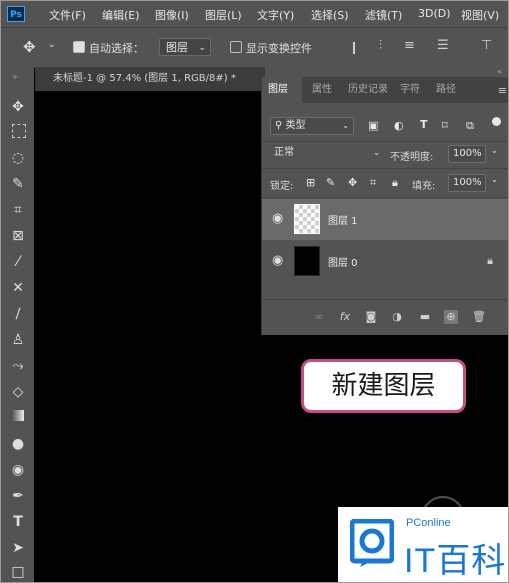  What do you see at coordinates (412, 90) in the screenshot?
I see `tab-character: 字符` at bounding box center [412, 90].